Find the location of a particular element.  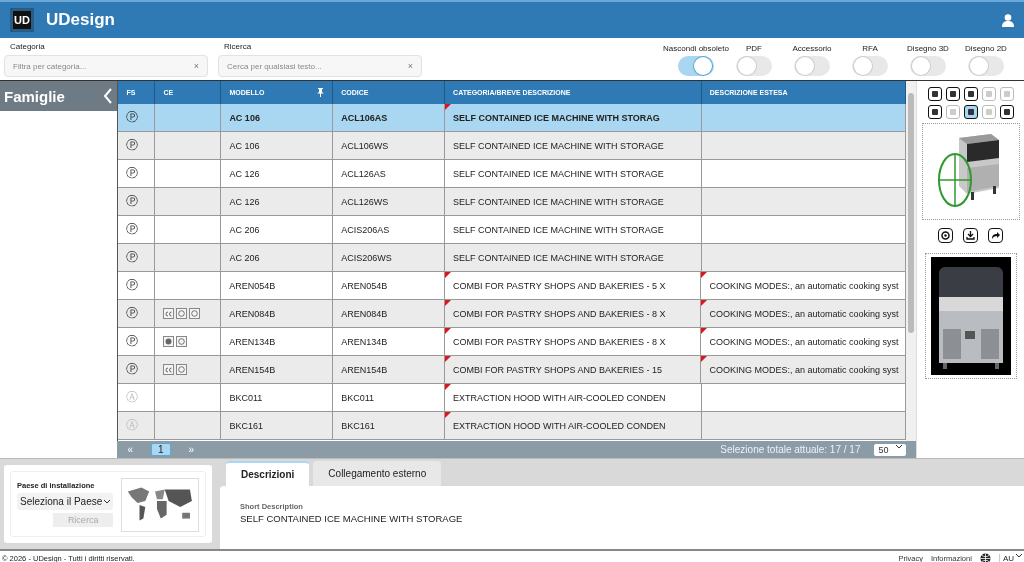

page-size-select: 50 is located at coordinates (890, 449).